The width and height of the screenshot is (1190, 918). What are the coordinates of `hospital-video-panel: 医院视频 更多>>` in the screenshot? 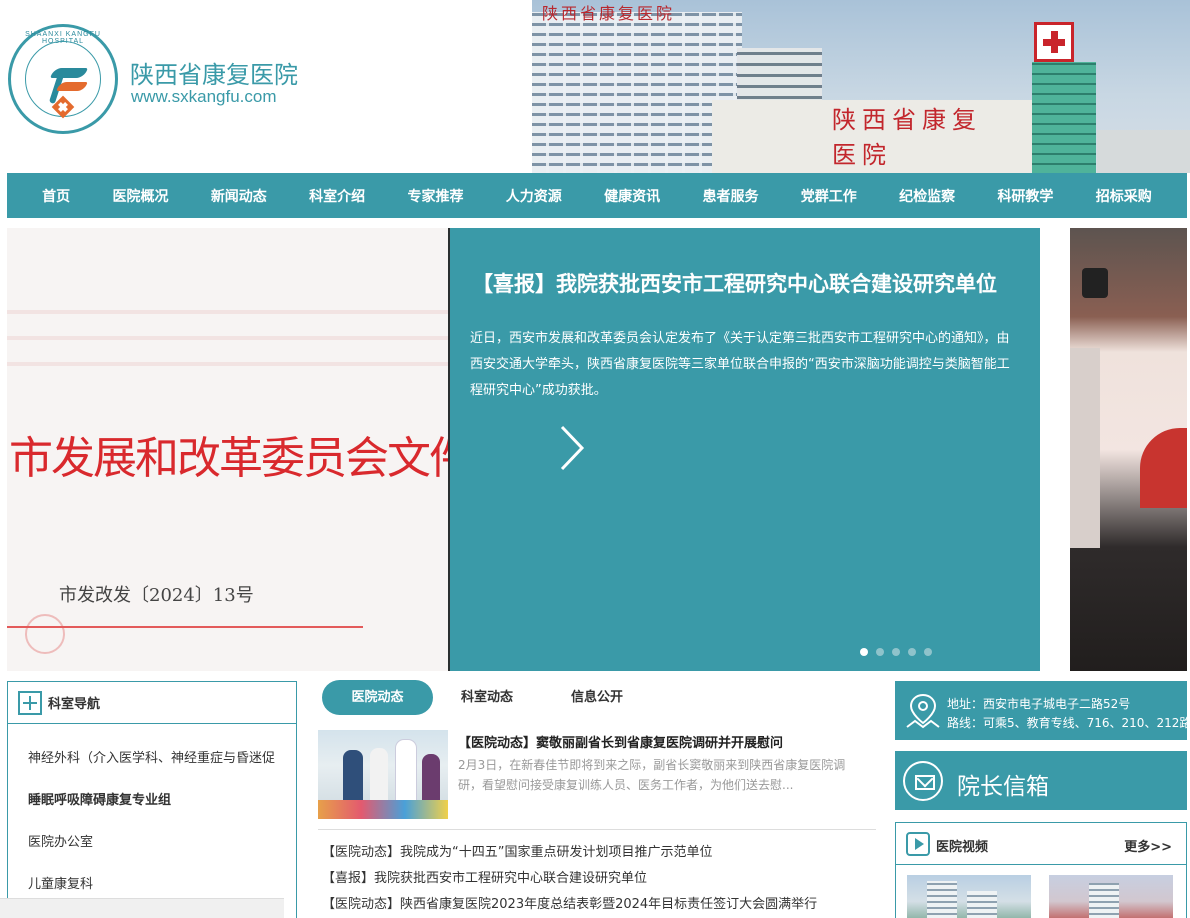 It's located at (1041, 870).